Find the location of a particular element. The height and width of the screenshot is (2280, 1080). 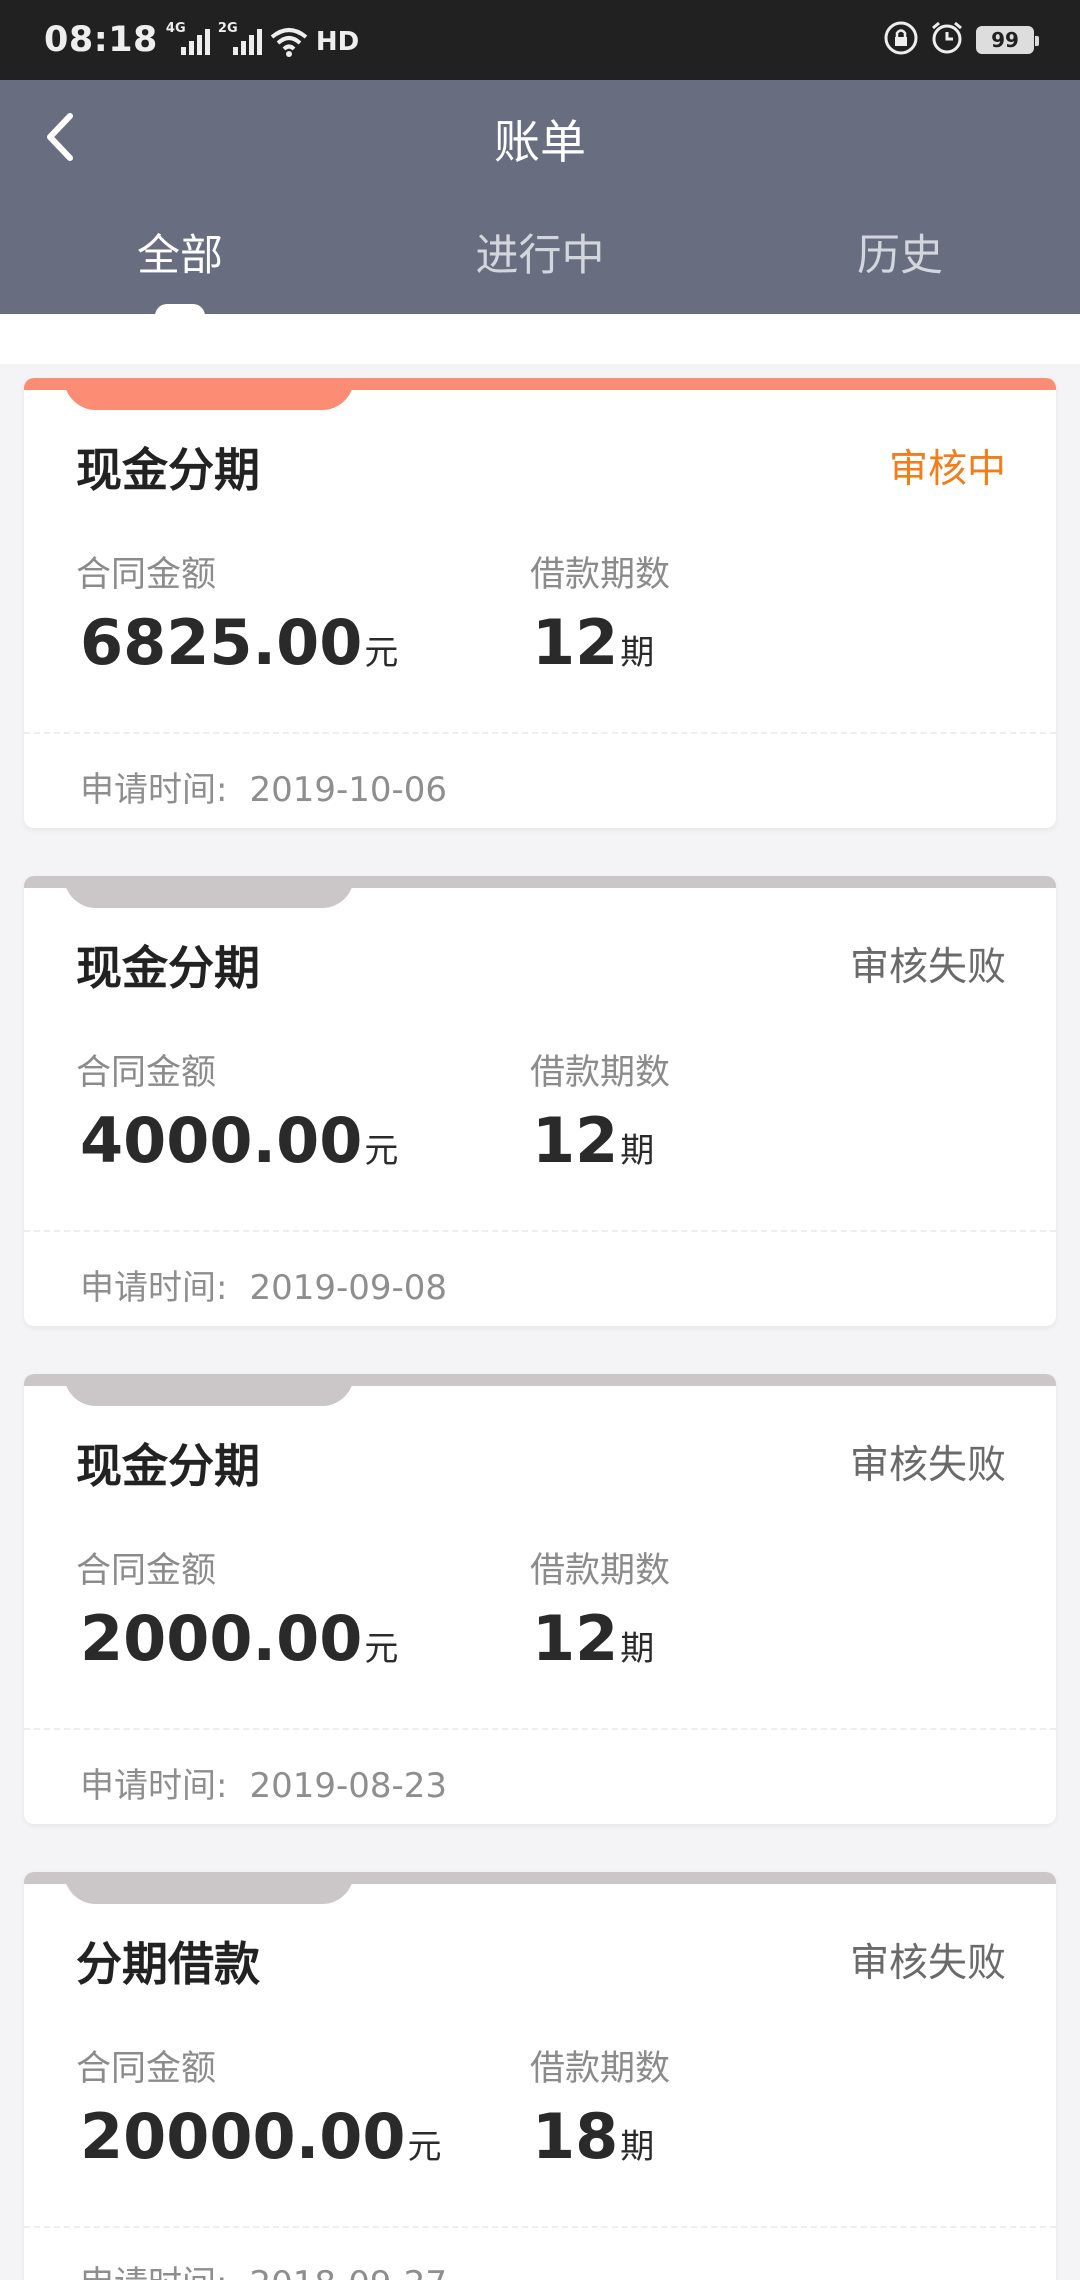

wifi-icon is located at coordinates (289, 40).